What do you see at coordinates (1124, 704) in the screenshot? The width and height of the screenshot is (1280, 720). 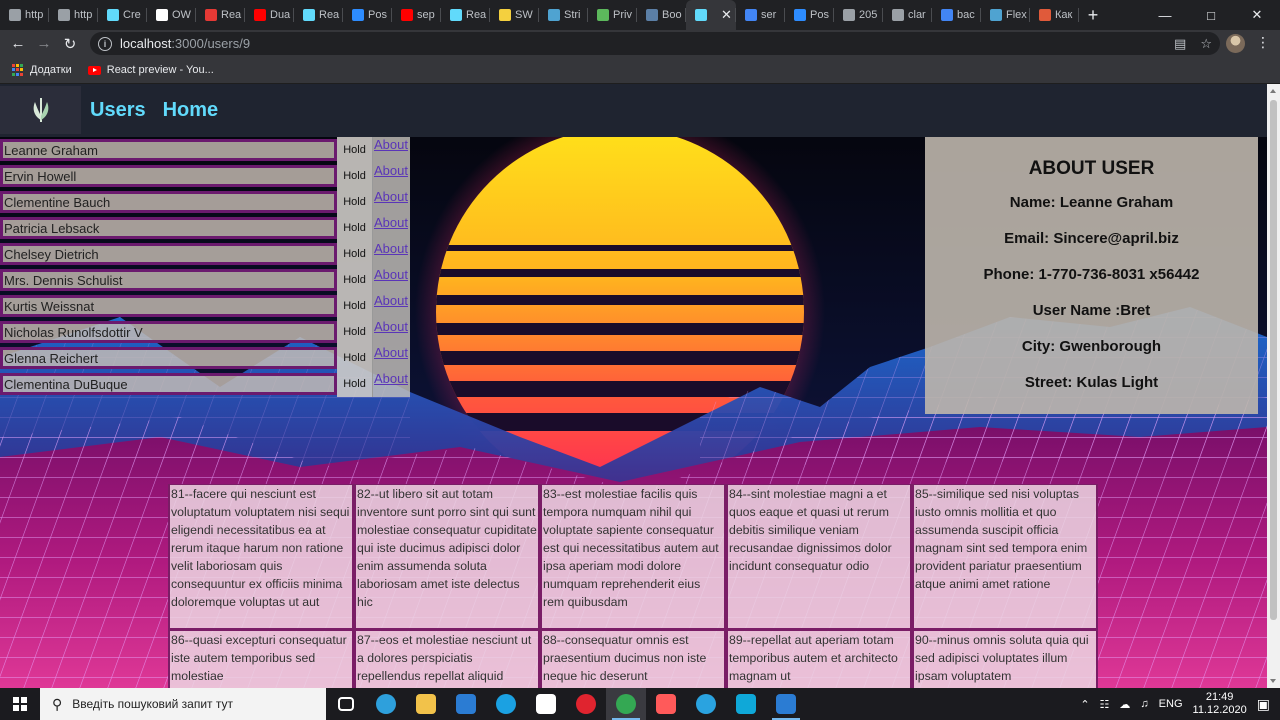 I see `tray-cloud-icon: ☁` at bounding box center [1124, 704].